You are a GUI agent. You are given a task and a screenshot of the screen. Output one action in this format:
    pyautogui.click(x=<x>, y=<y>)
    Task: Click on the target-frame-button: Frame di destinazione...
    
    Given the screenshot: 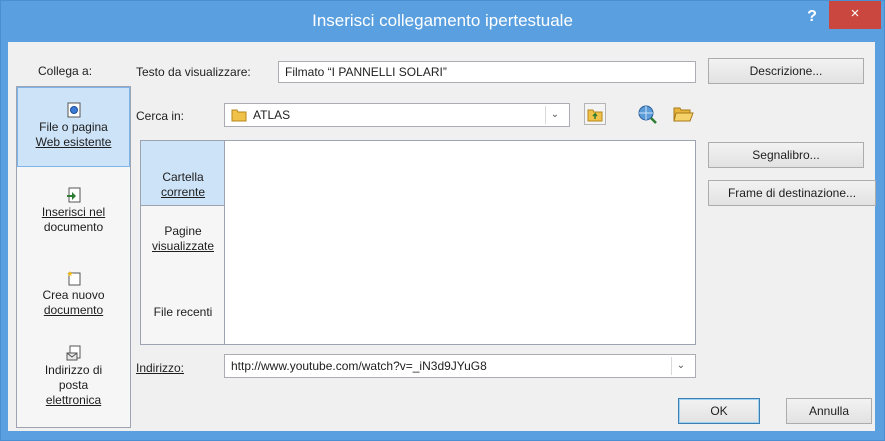 What is the action you would take?
    pyautogui.click(x=792, y=193)
    